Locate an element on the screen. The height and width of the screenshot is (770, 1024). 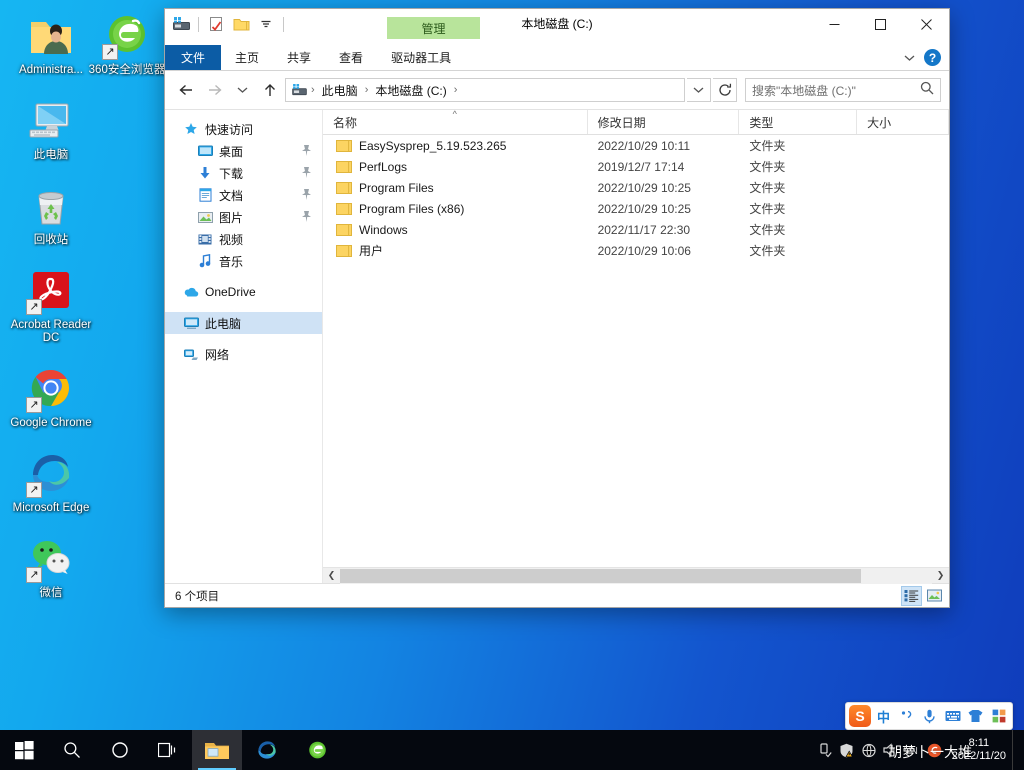
forward-button is located at coordinates (214, 90).